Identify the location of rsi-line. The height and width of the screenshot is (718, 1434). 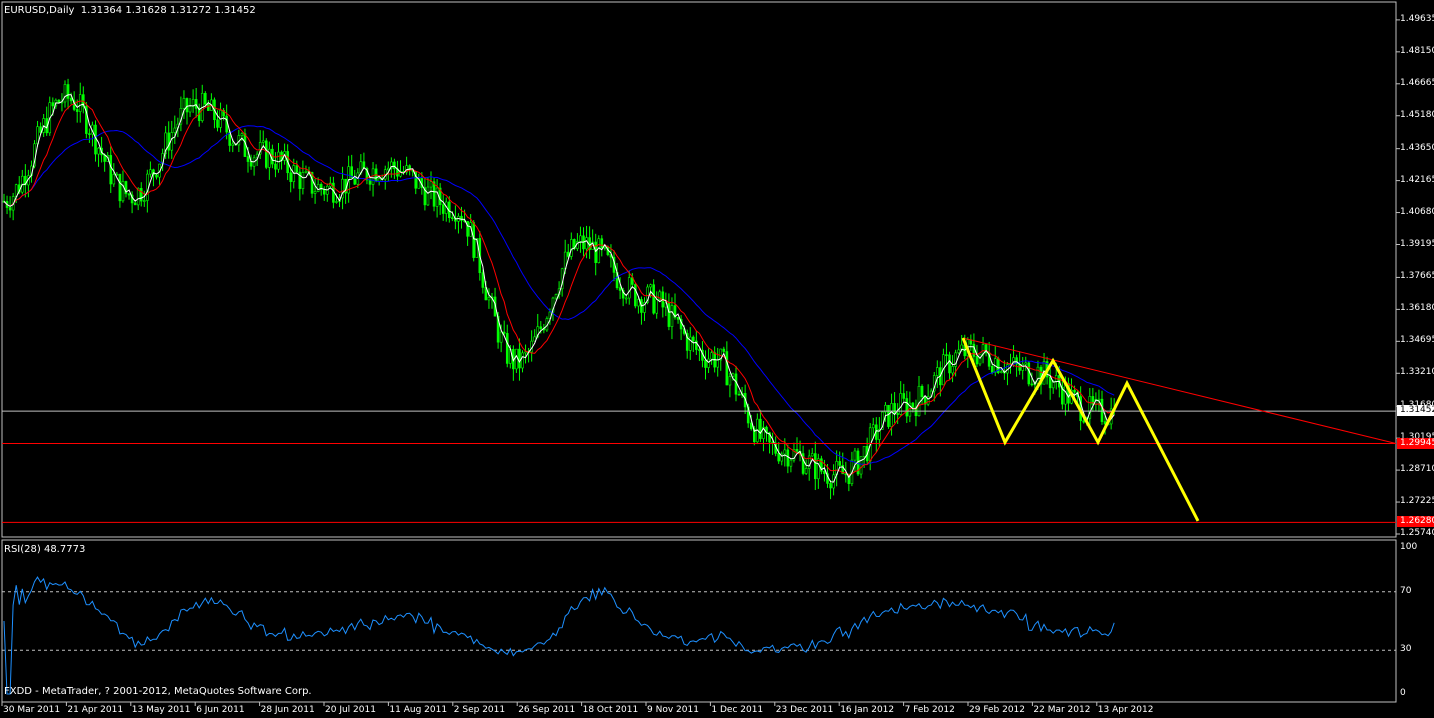
(559, 635).